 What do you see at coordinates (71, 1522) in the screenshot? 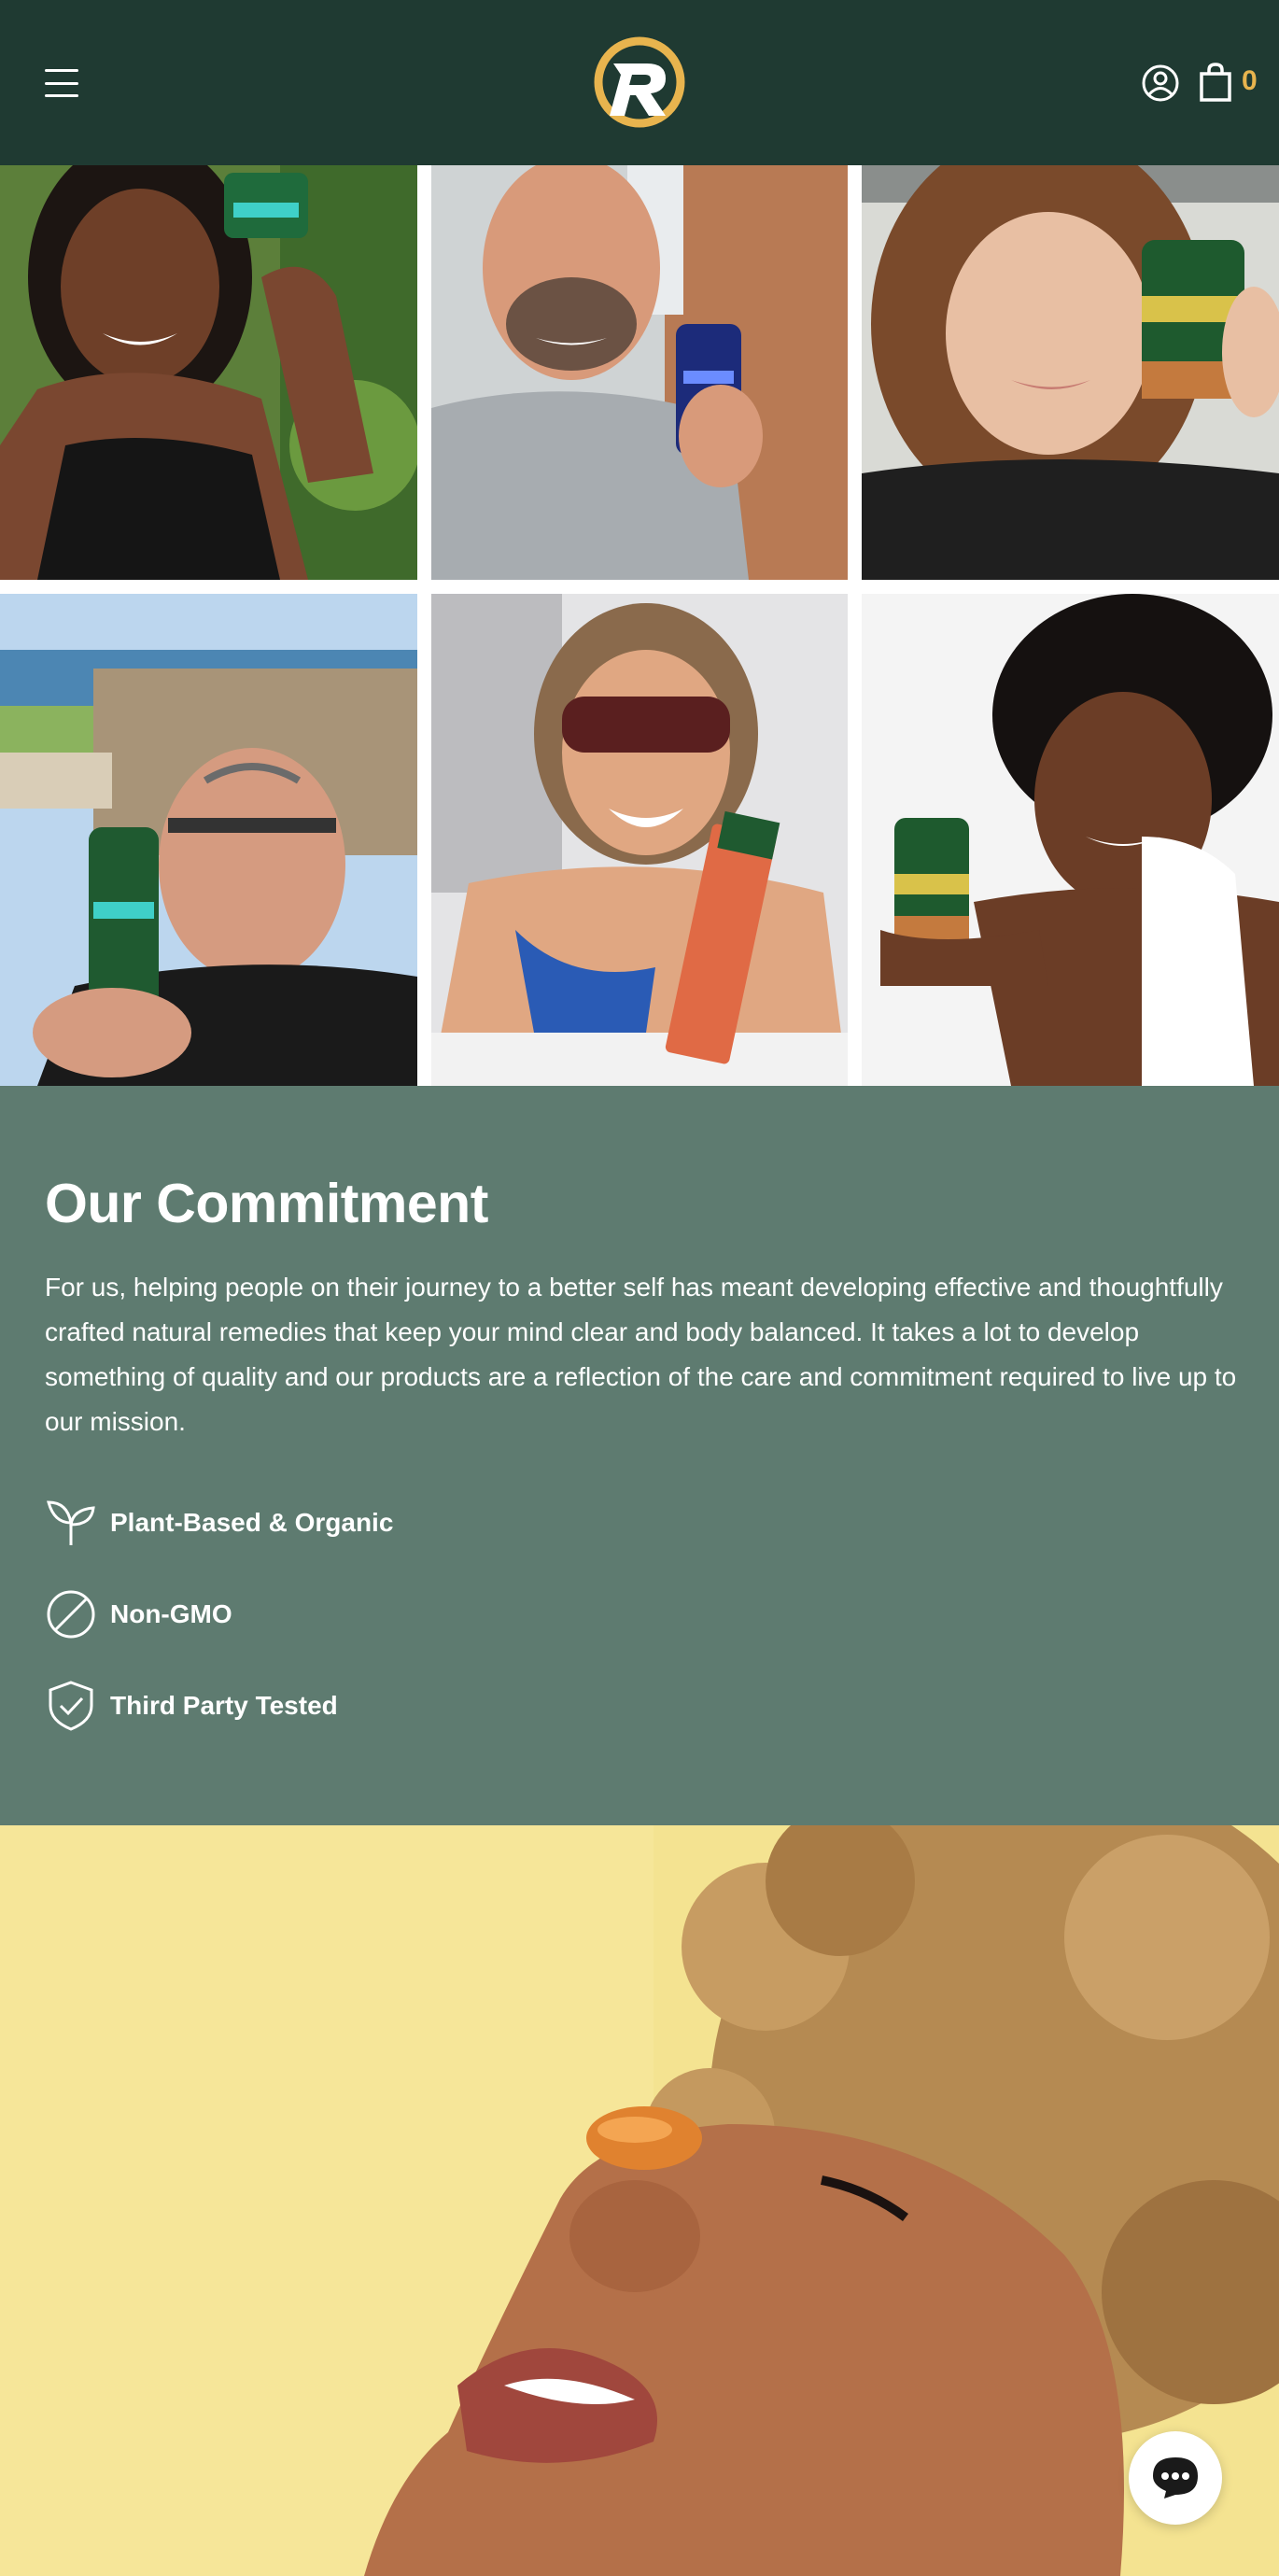
I see `sprout-icon` at bounding box center [71, 1522].